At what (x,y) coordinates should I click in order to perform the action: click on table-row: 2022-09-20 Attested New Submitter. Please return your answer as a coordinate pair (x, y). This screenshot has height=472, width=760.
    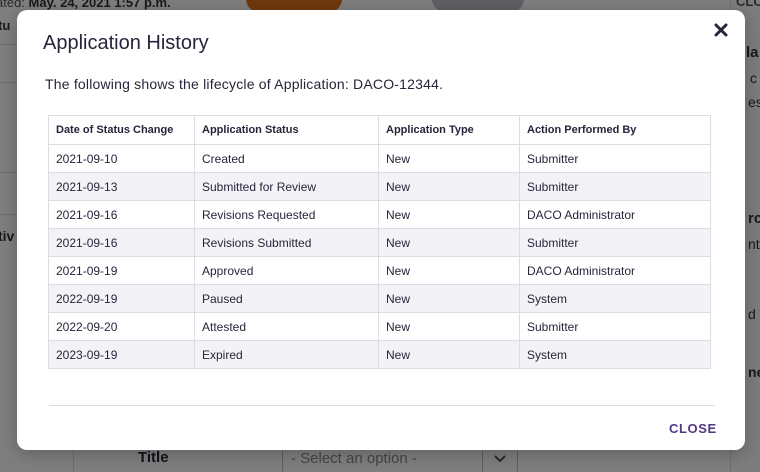
    Looking at the image, I should click on (379, 326).